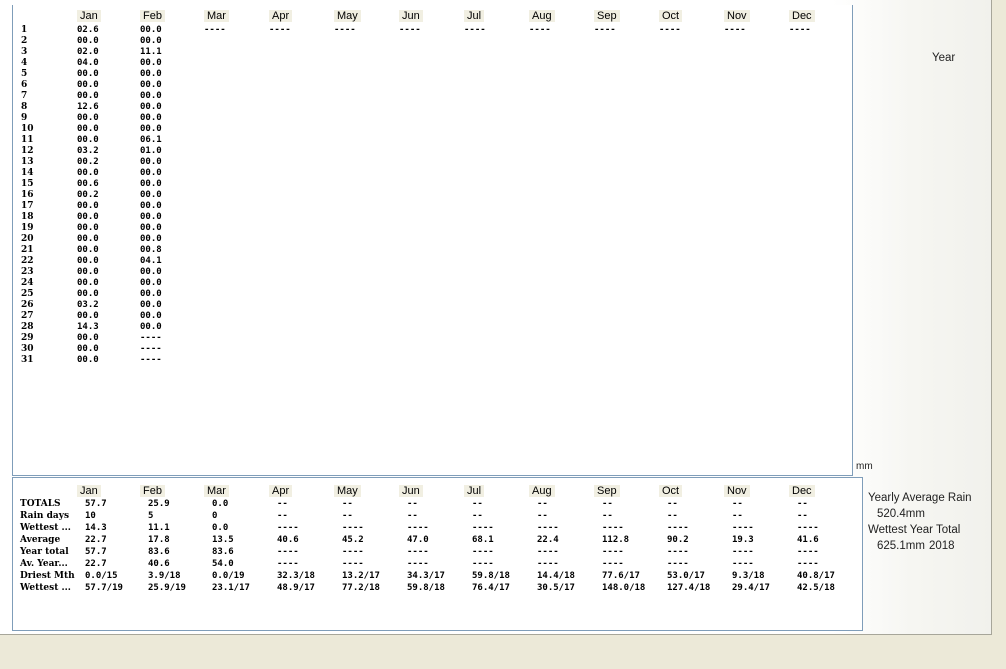 The width and height of the screenshot is (1006, 669). Describe the element at coordinates (751, 588) in the screenshot. I see `summary-value: 29.4/17` at that location.